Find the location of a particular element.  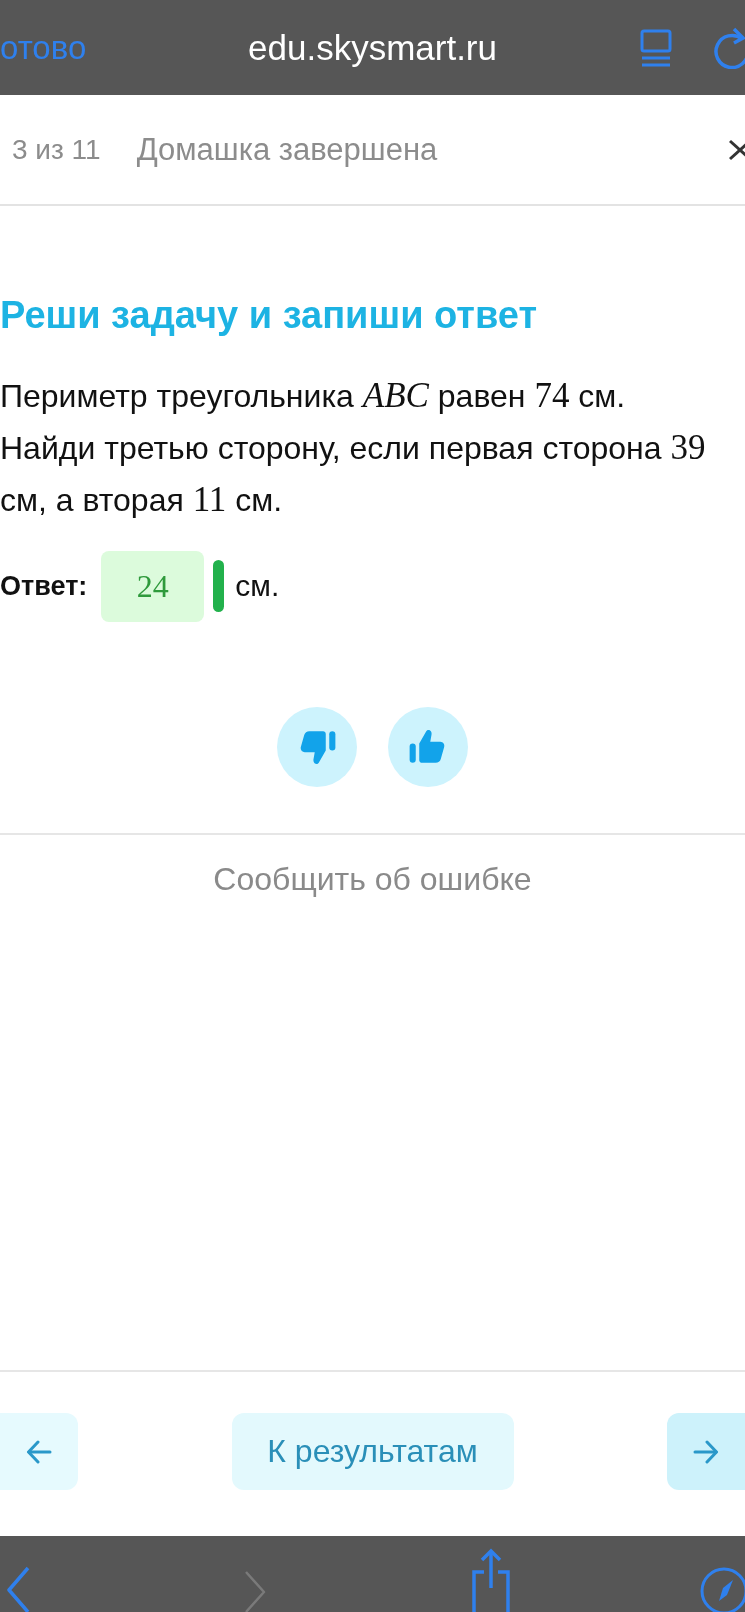

back-icon is located at coordinates (18, 1589).